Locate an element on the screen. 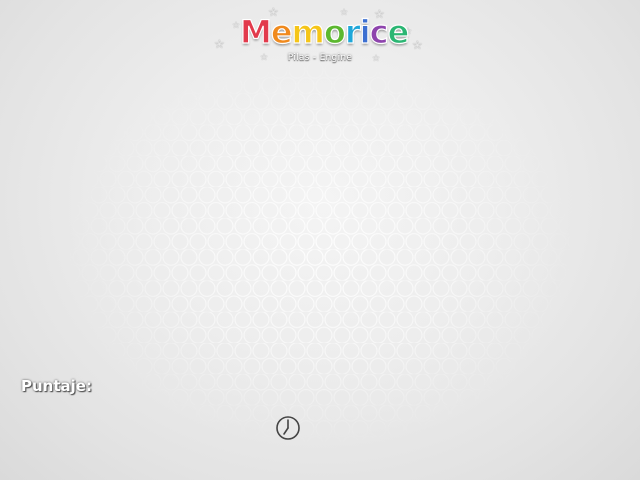 This screenshot has height=480, width=640. title-letter: o is located at coordinates (334, 31).